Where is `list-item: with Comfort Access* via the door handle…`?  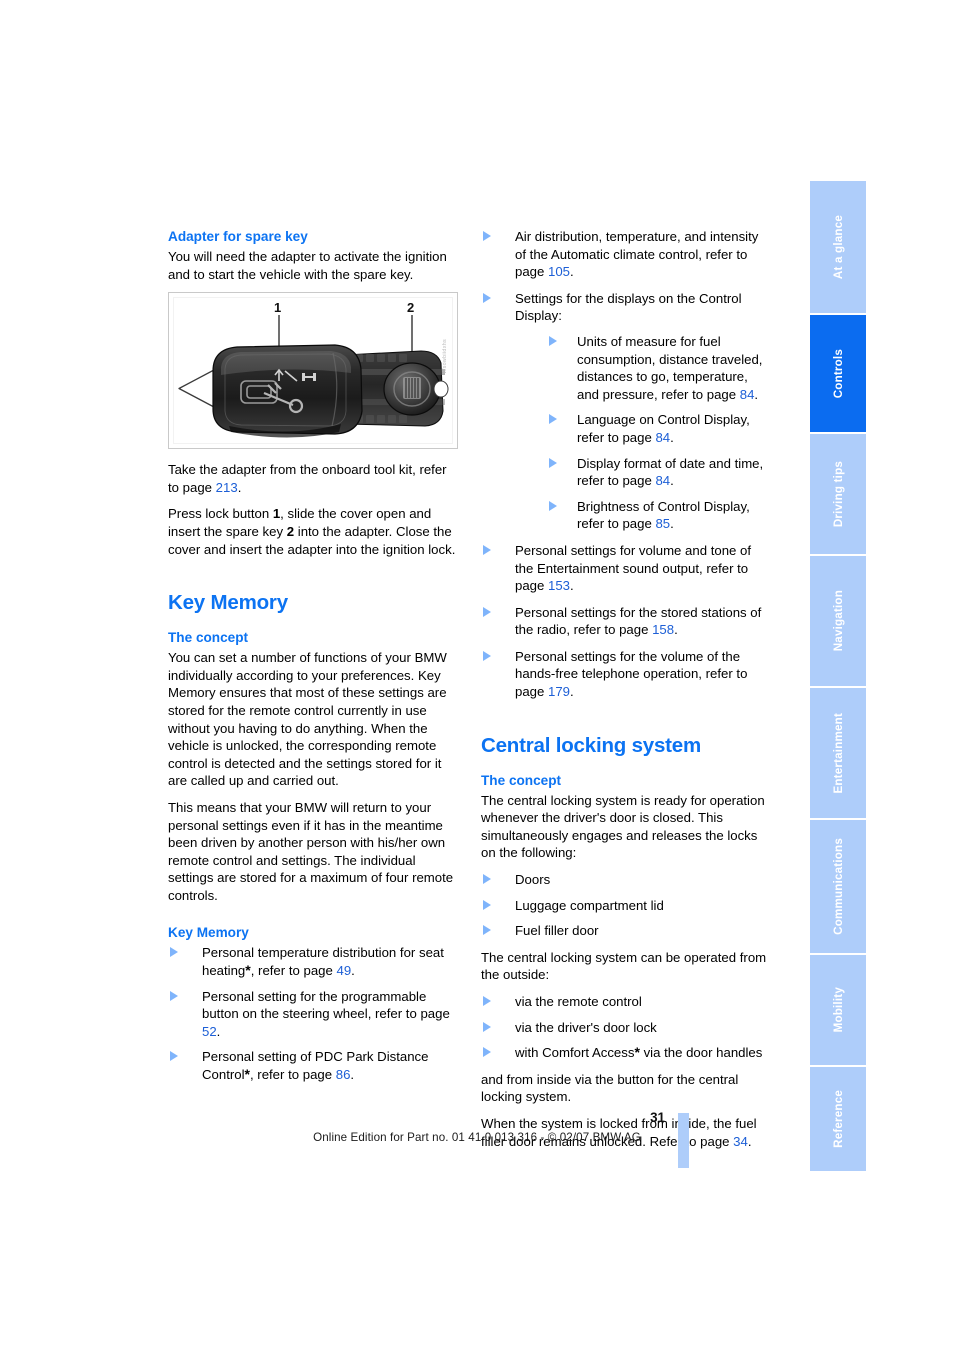 list-item: with Comfort Access* via the door handle… is located at coordinates (627, 1053).